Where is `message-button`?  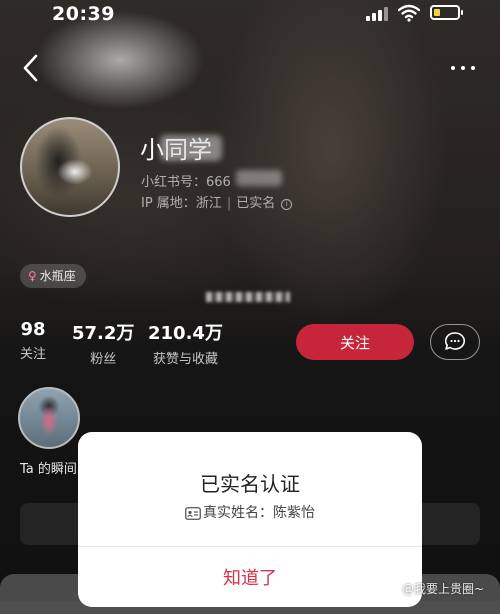 message-button is located at coordinates (455, 342).